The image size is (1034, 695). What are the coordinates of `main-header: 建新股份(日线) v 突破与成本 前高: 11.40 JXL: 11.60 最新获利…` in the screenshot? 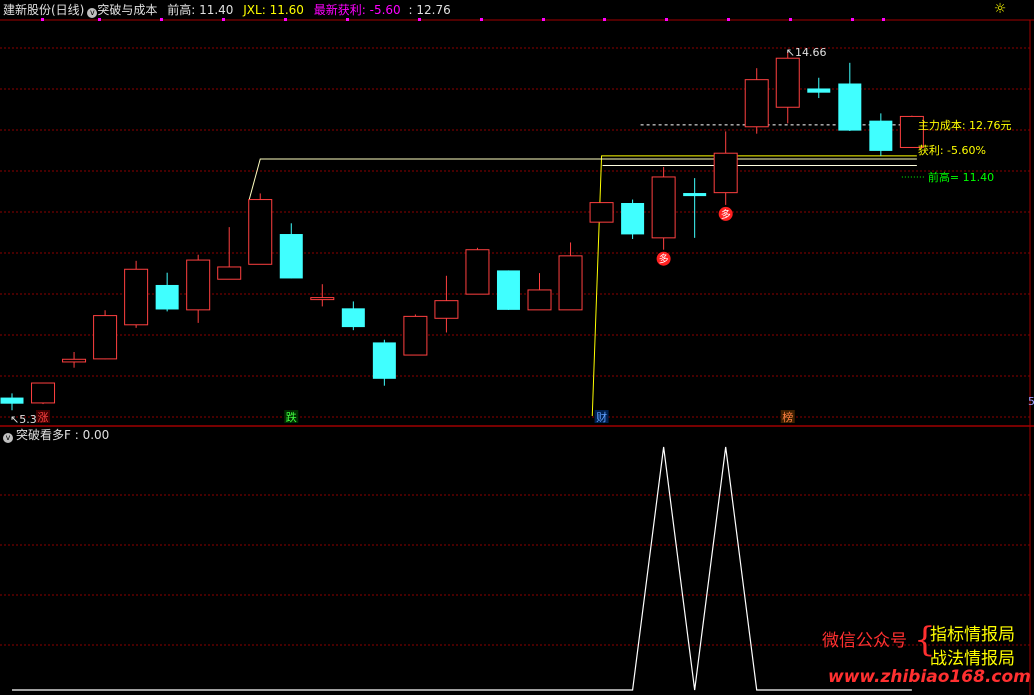 It's located at (227, 10).